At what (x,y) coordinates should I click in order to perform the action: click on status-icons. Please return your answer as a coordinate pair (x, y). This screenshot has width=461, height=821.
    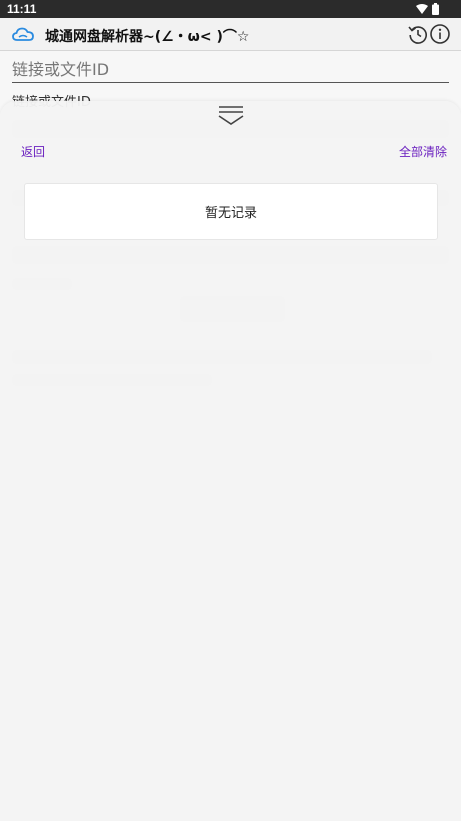
    Looking at the image, I should click on (427, 9).